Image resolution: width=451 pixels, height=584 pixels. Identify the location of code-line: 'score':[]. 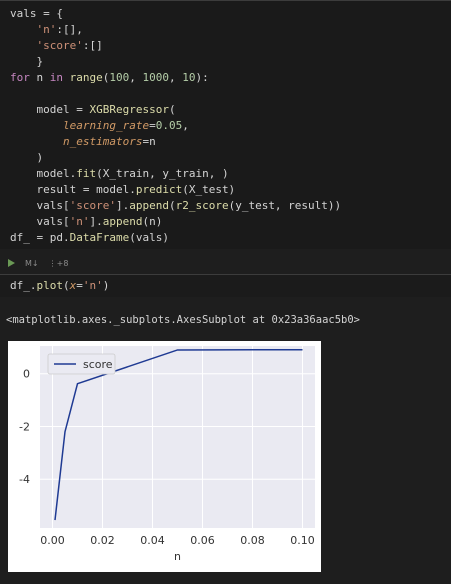
(69, 45).